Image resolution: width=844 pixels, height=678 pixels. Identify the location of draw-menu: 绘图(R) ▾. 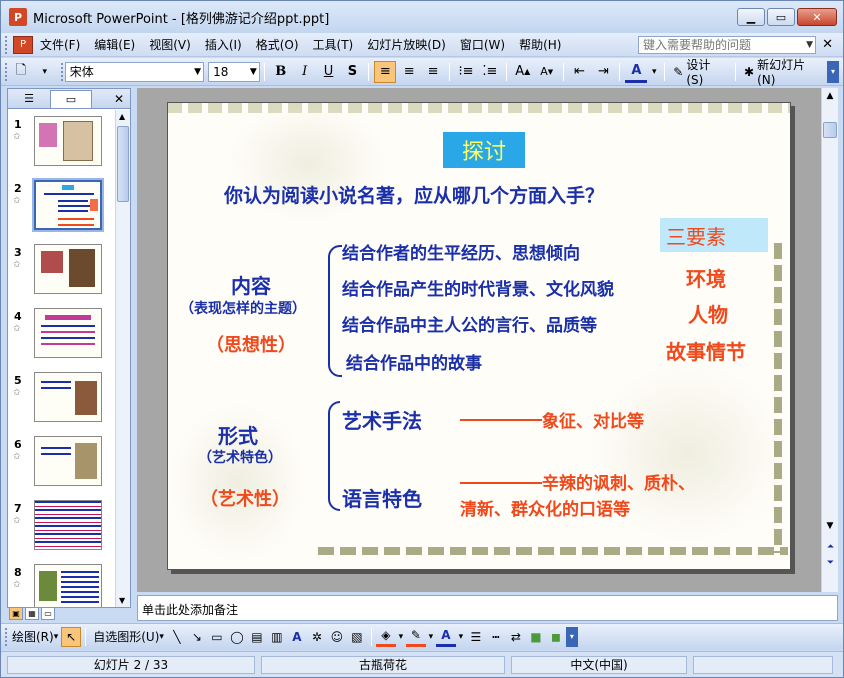
(35, 636).